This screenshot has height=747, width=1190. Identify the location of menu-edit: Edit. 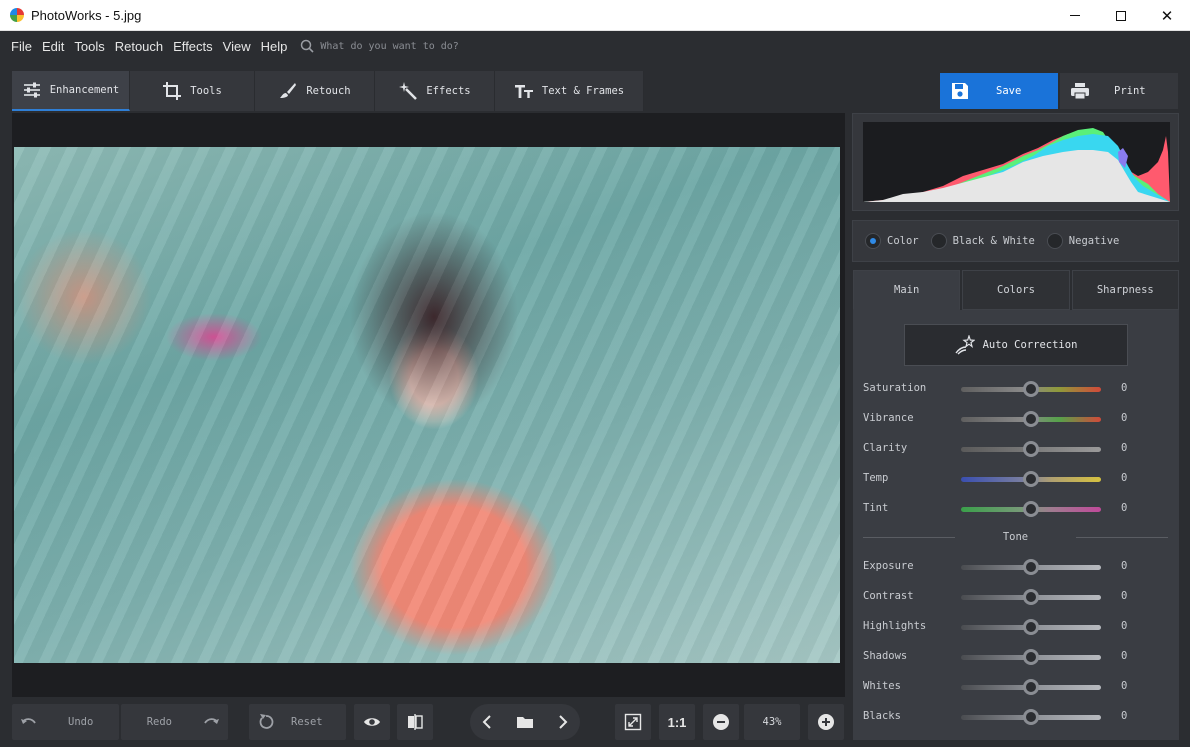
(53, 46).